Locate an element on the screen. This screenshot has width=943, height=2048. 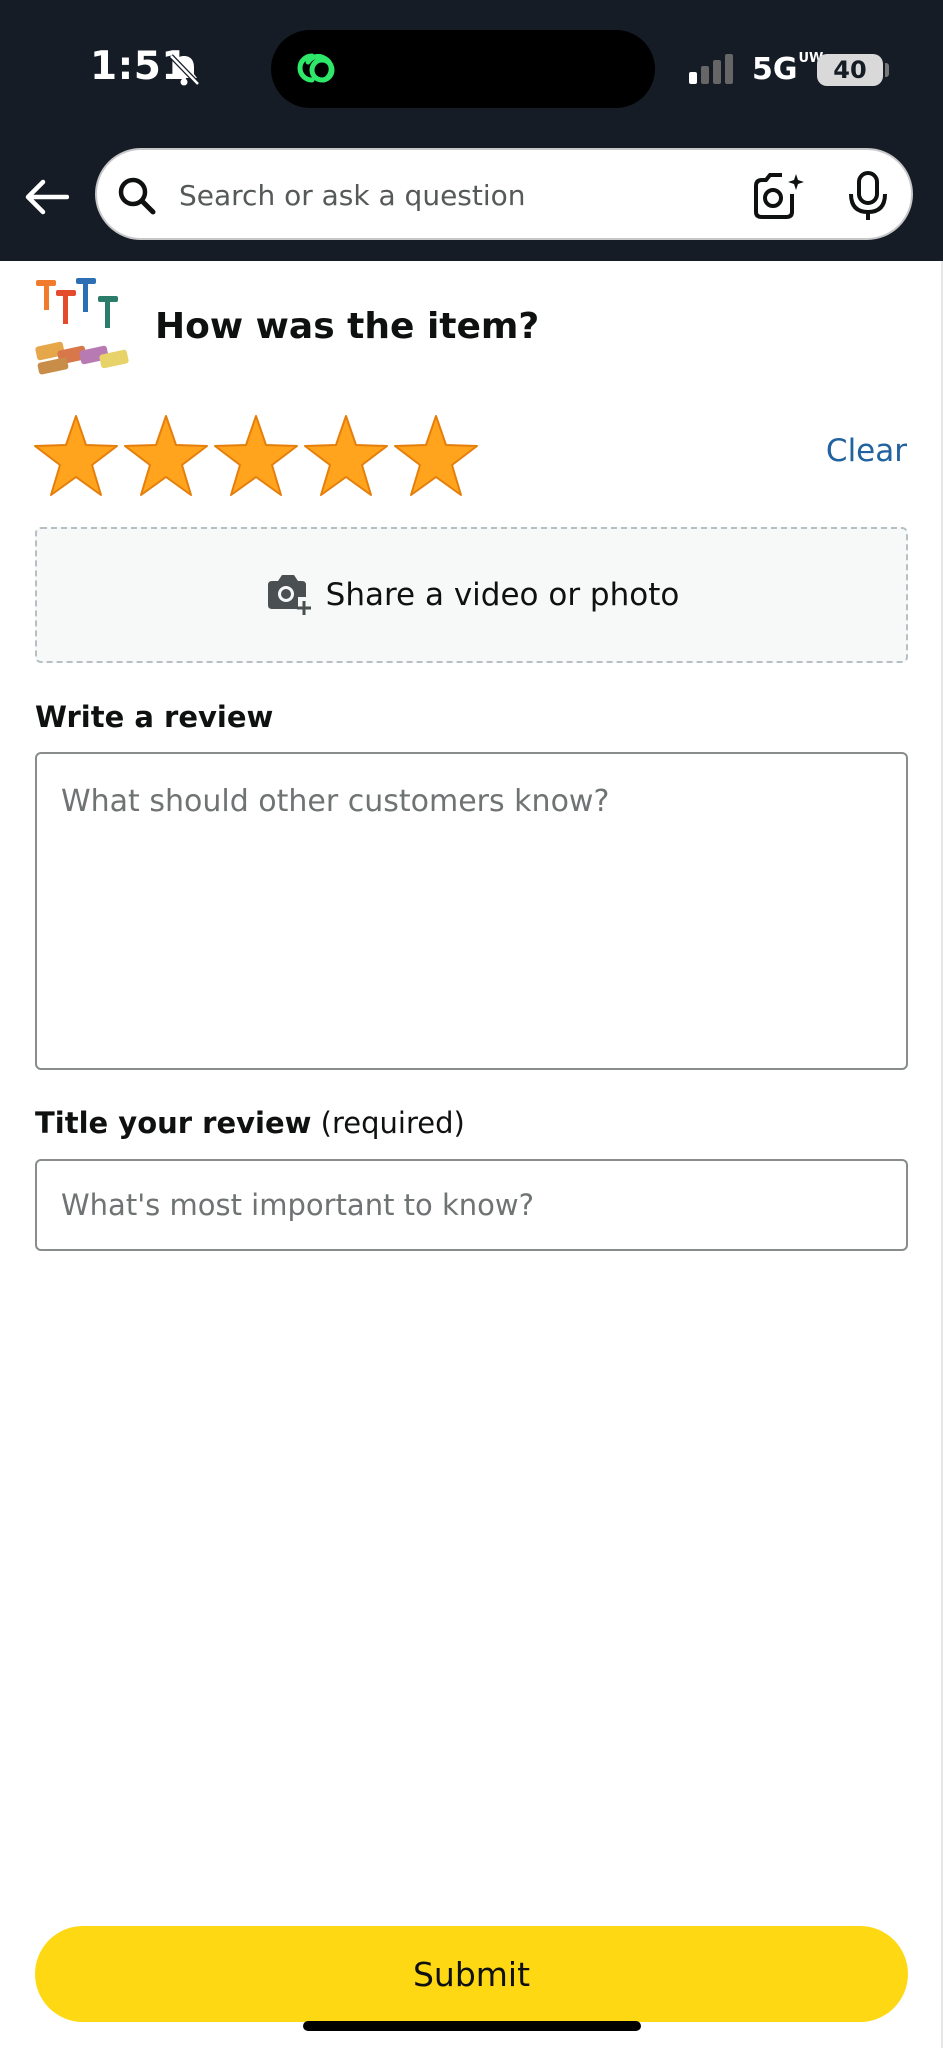
review-title-label-text: Title your review is located at coordinates (173, 1123).